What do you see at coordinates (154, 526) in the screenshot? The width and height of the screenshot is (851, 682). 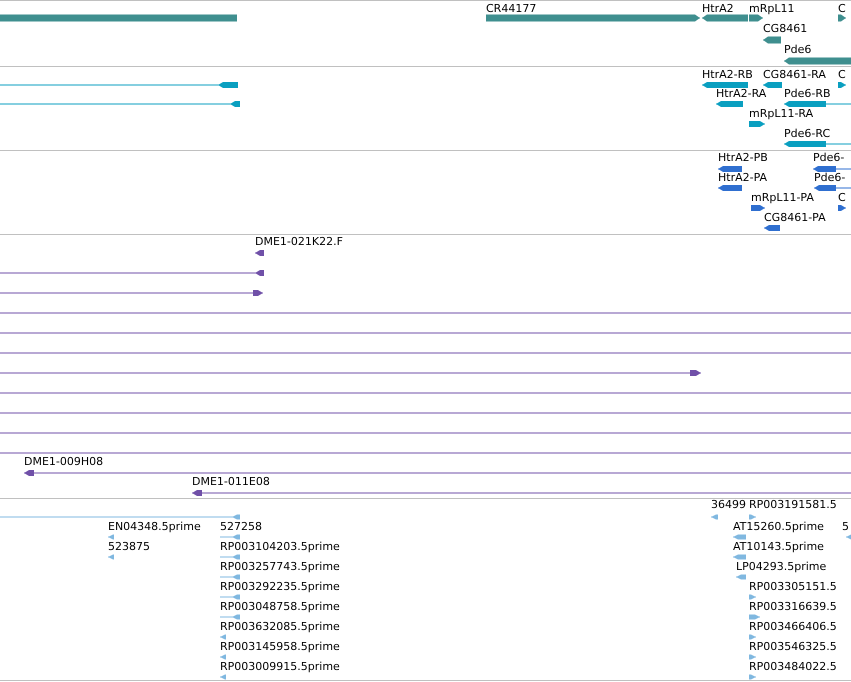 I see `feature-label: EN04348.5prime` at bounding box center [154, 526].